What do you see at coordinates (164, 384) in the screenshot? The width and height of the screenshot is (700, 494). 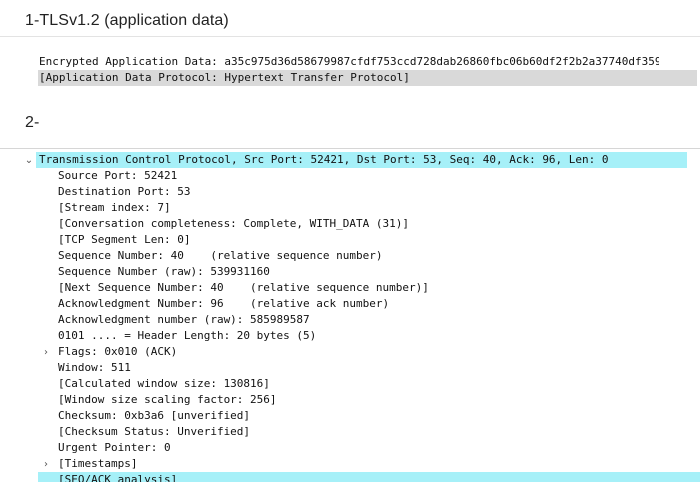 I see `tree-row-calculated-window-size: [Calculated window size: 130816]` at bounding box center [164, 384].